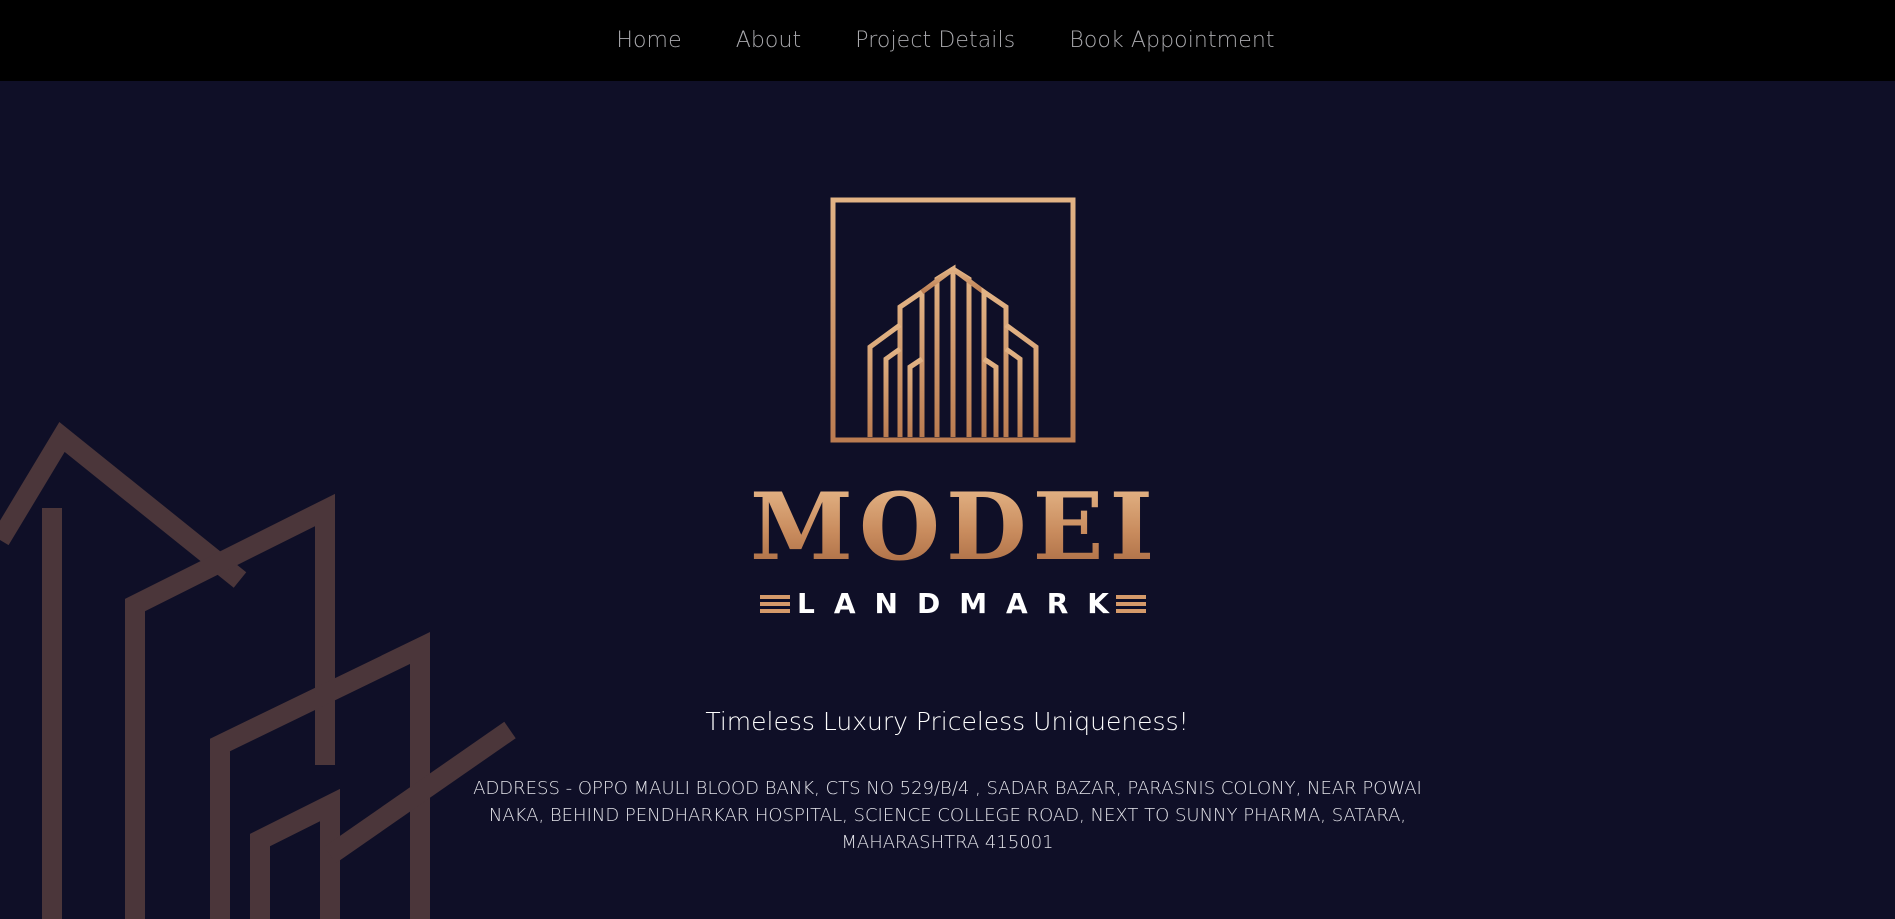 The height and width of the screenshot is (919, 1895). Describe the element at coordinates (1130, 604) in the screenshot. I see `right-stripes-decoration` at that location.